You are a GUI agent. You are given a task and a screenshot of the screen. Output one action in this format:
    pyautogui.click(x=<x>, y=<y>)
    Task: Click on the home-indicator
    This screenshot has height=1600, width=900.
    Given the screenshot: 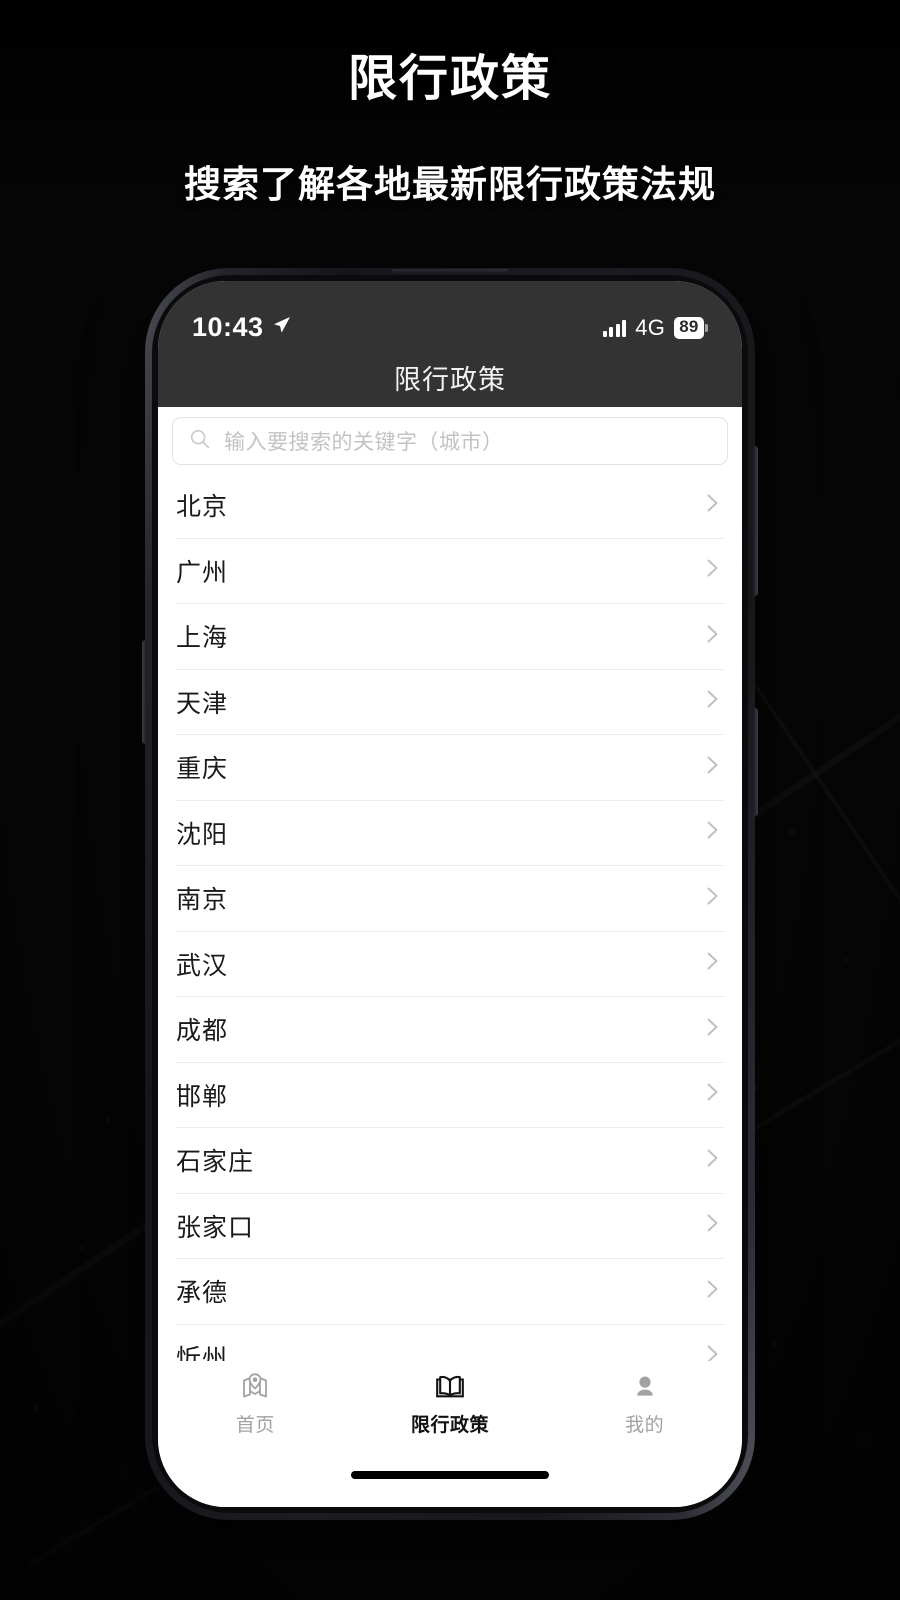 What is the action you would take?
    pyautogui.click(x=450, y=1475)
    